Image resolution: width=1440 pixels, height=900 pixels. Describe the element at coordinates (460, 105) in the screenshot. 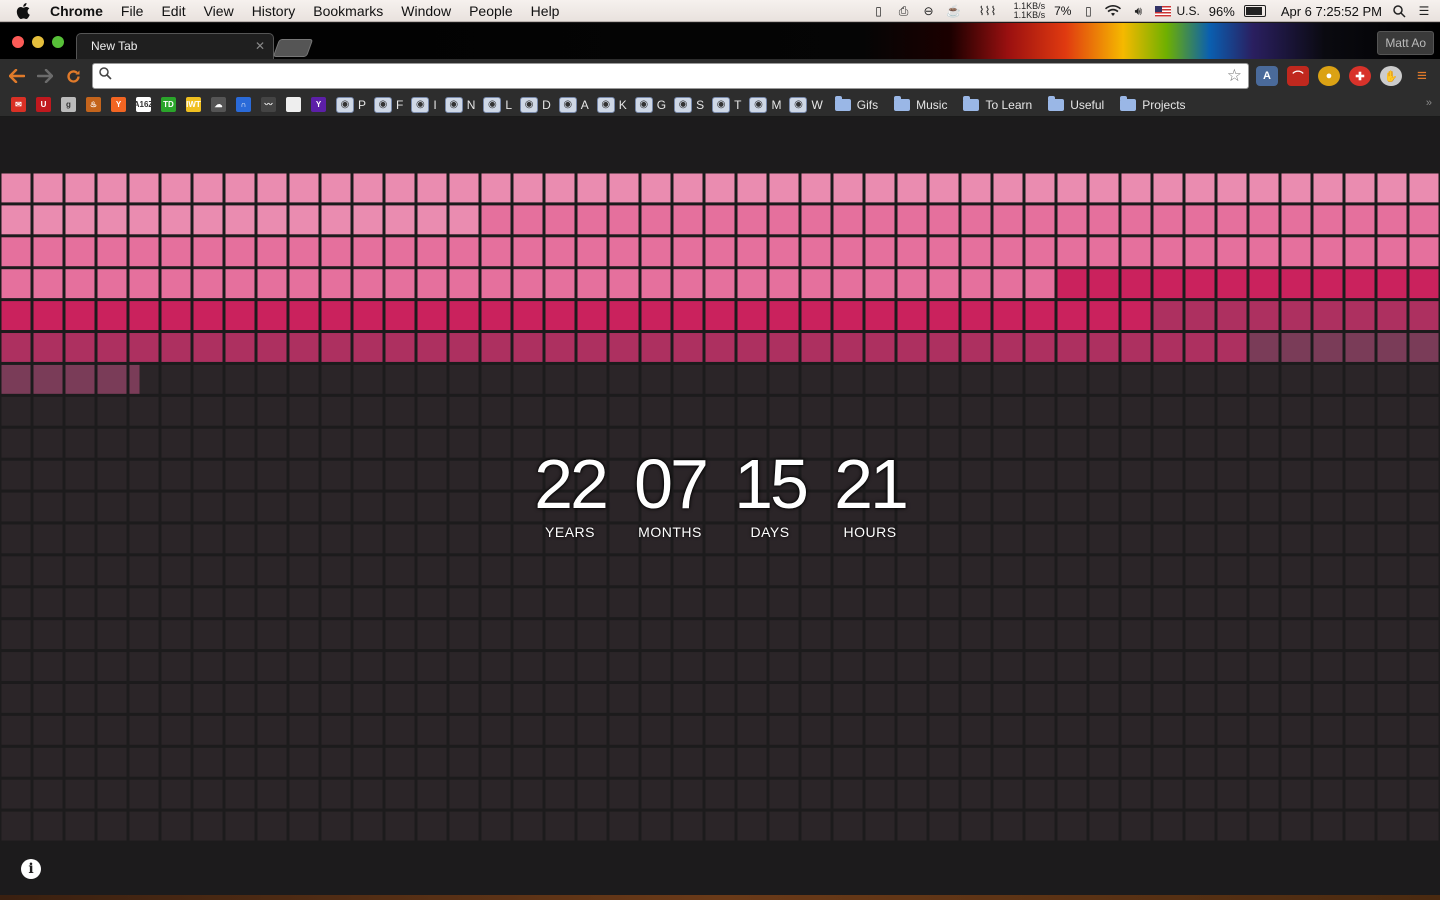

I see `bookmark-item: ◉ N` at that location.